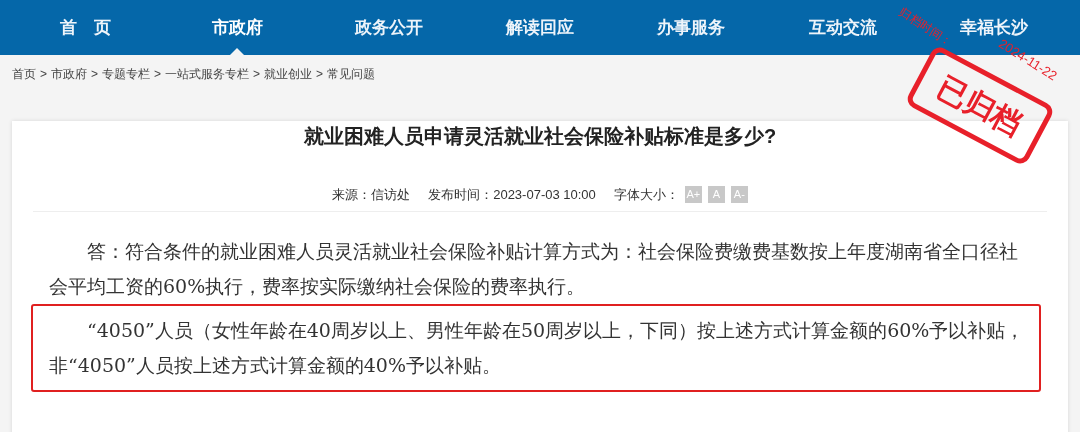  I want to click on breadcrumb-link: 常见问题, so click(351, 74).